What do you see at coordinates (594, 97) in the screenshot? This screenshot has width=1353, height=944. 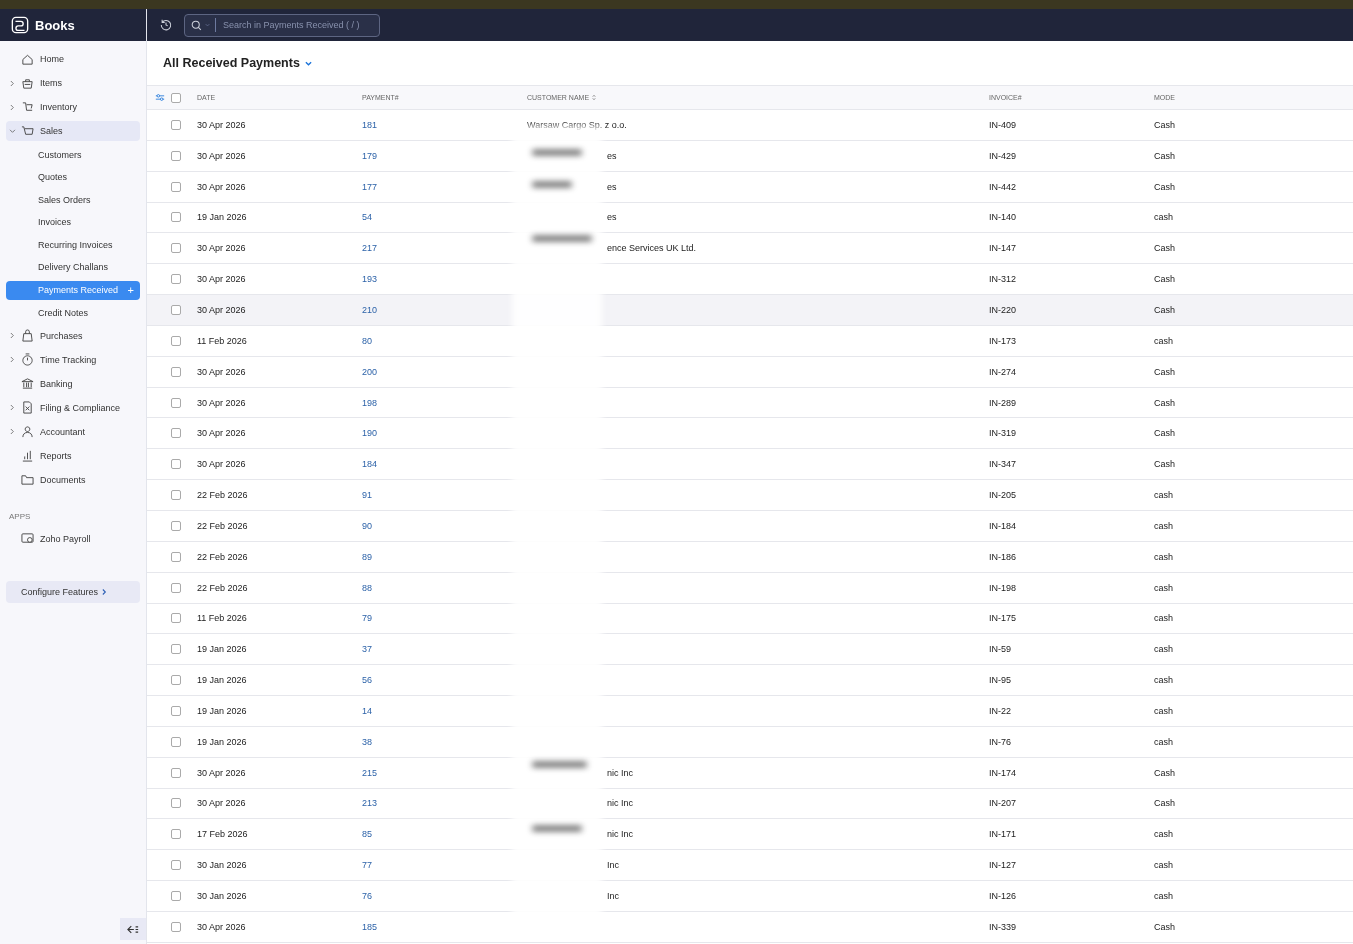 I see `sort-icon` at bounding box center [594, 97].